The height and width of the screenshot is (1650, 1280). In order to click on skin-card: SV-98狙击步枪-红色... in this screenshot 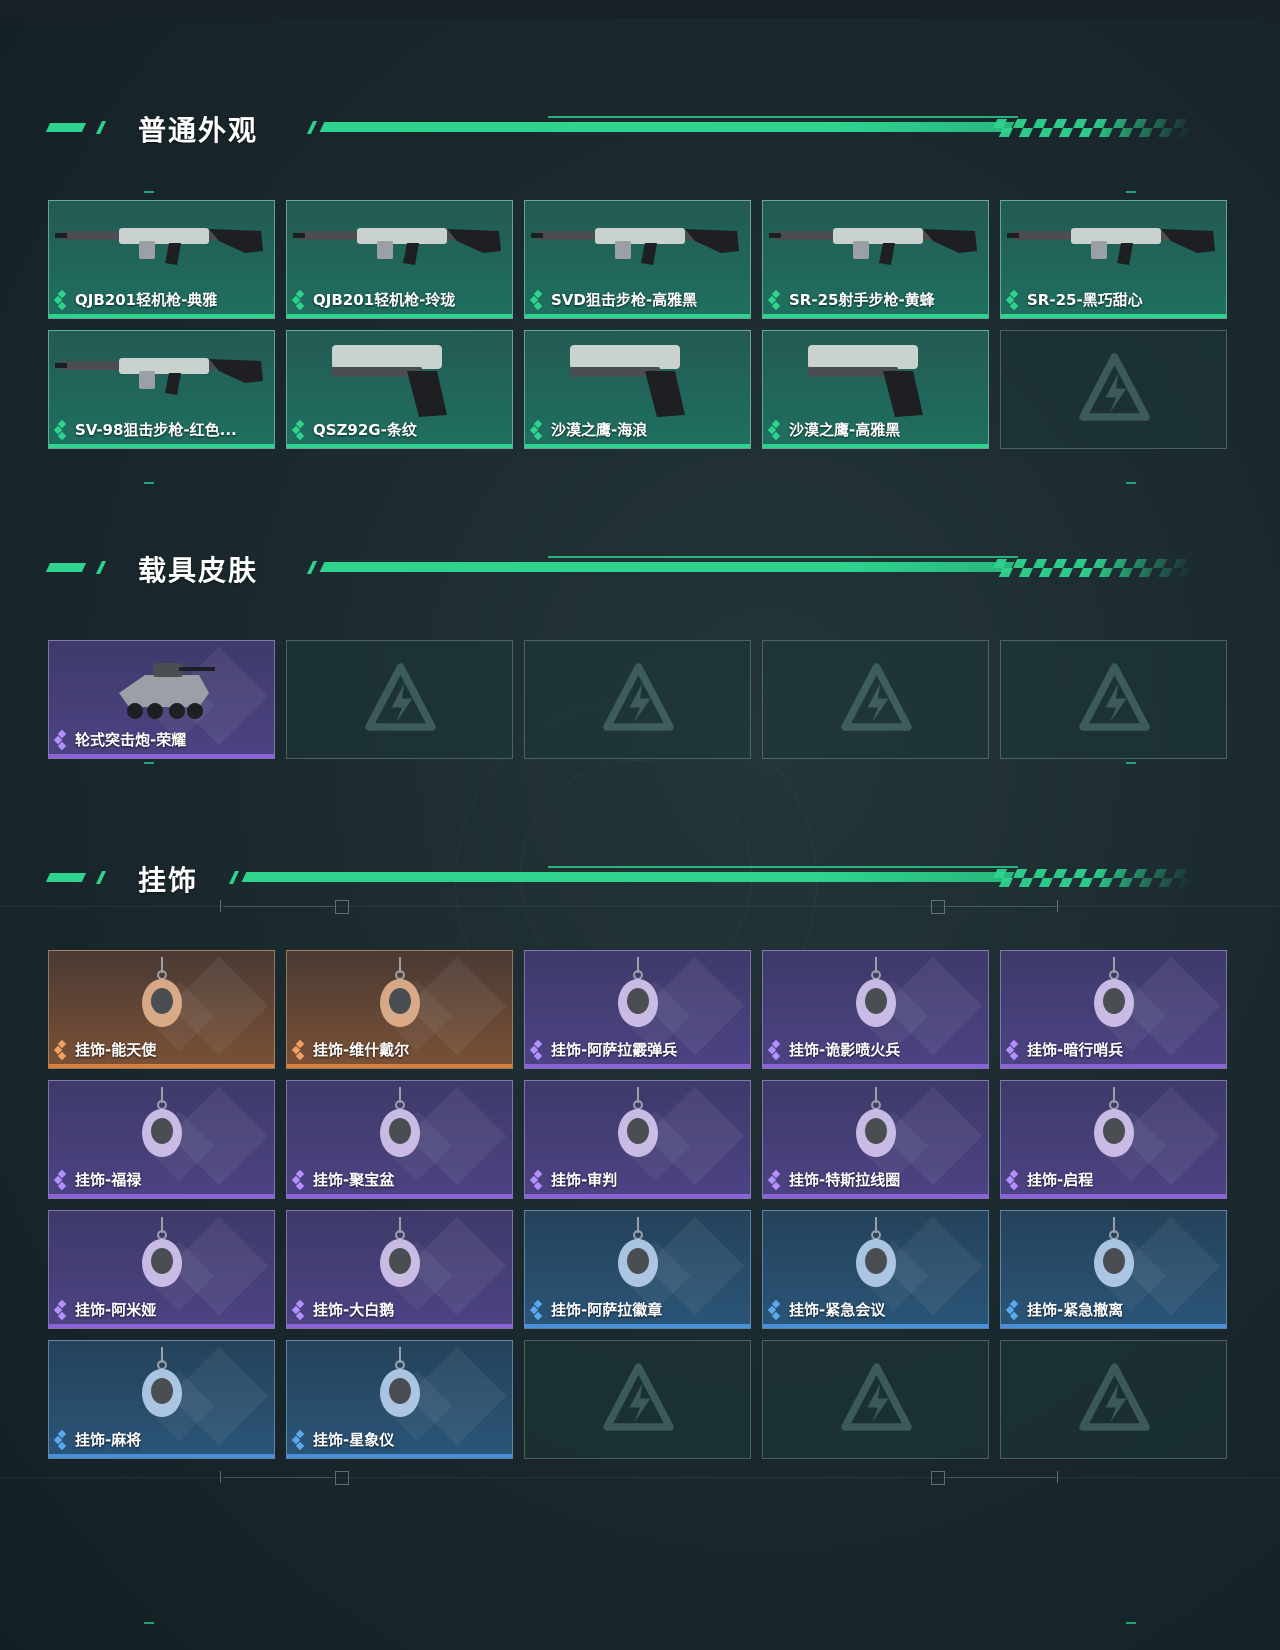, I will do `click(161, 389)`.